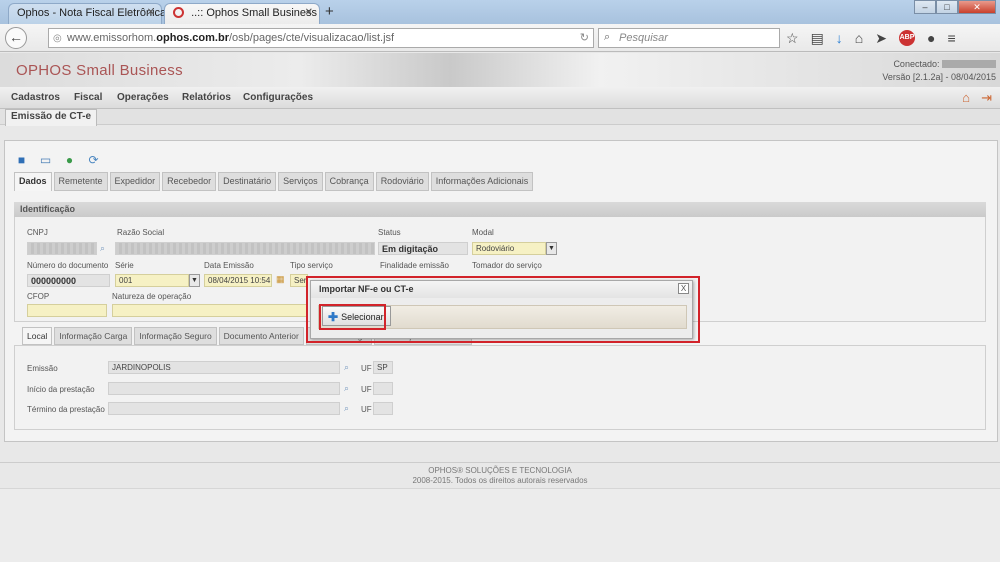  What do you see at coordinates (383, 367) in the screenshot?
I see `uf-field: SP` at bounding box center [383, 367].